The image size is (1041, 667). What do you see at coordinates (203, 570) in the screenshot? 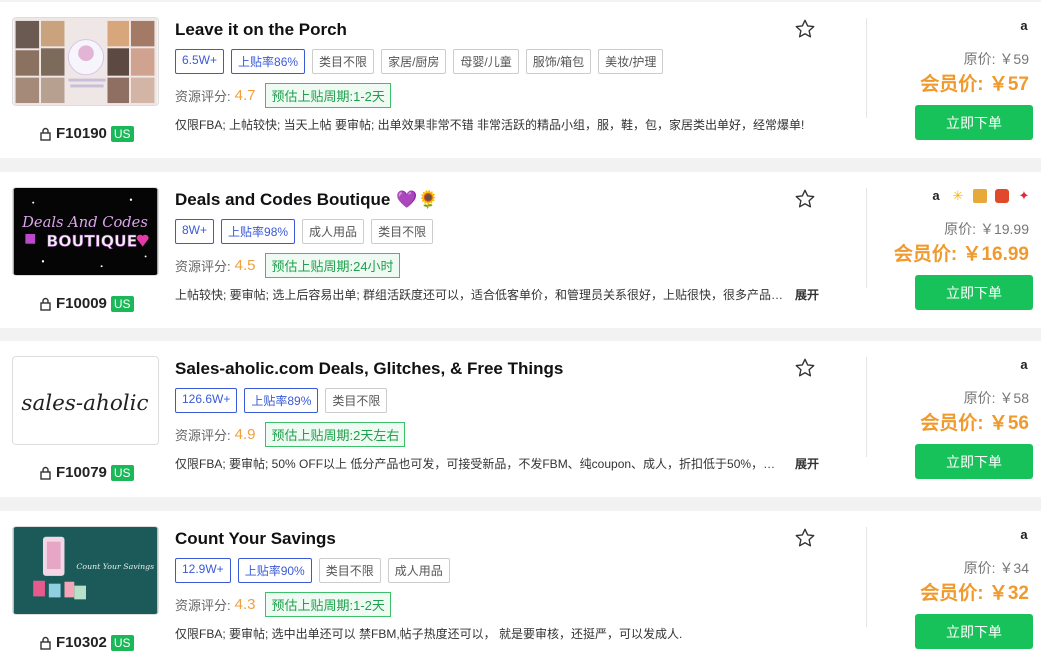
I see `members-tag: 12.9W+` at bounding box center [203, 570].